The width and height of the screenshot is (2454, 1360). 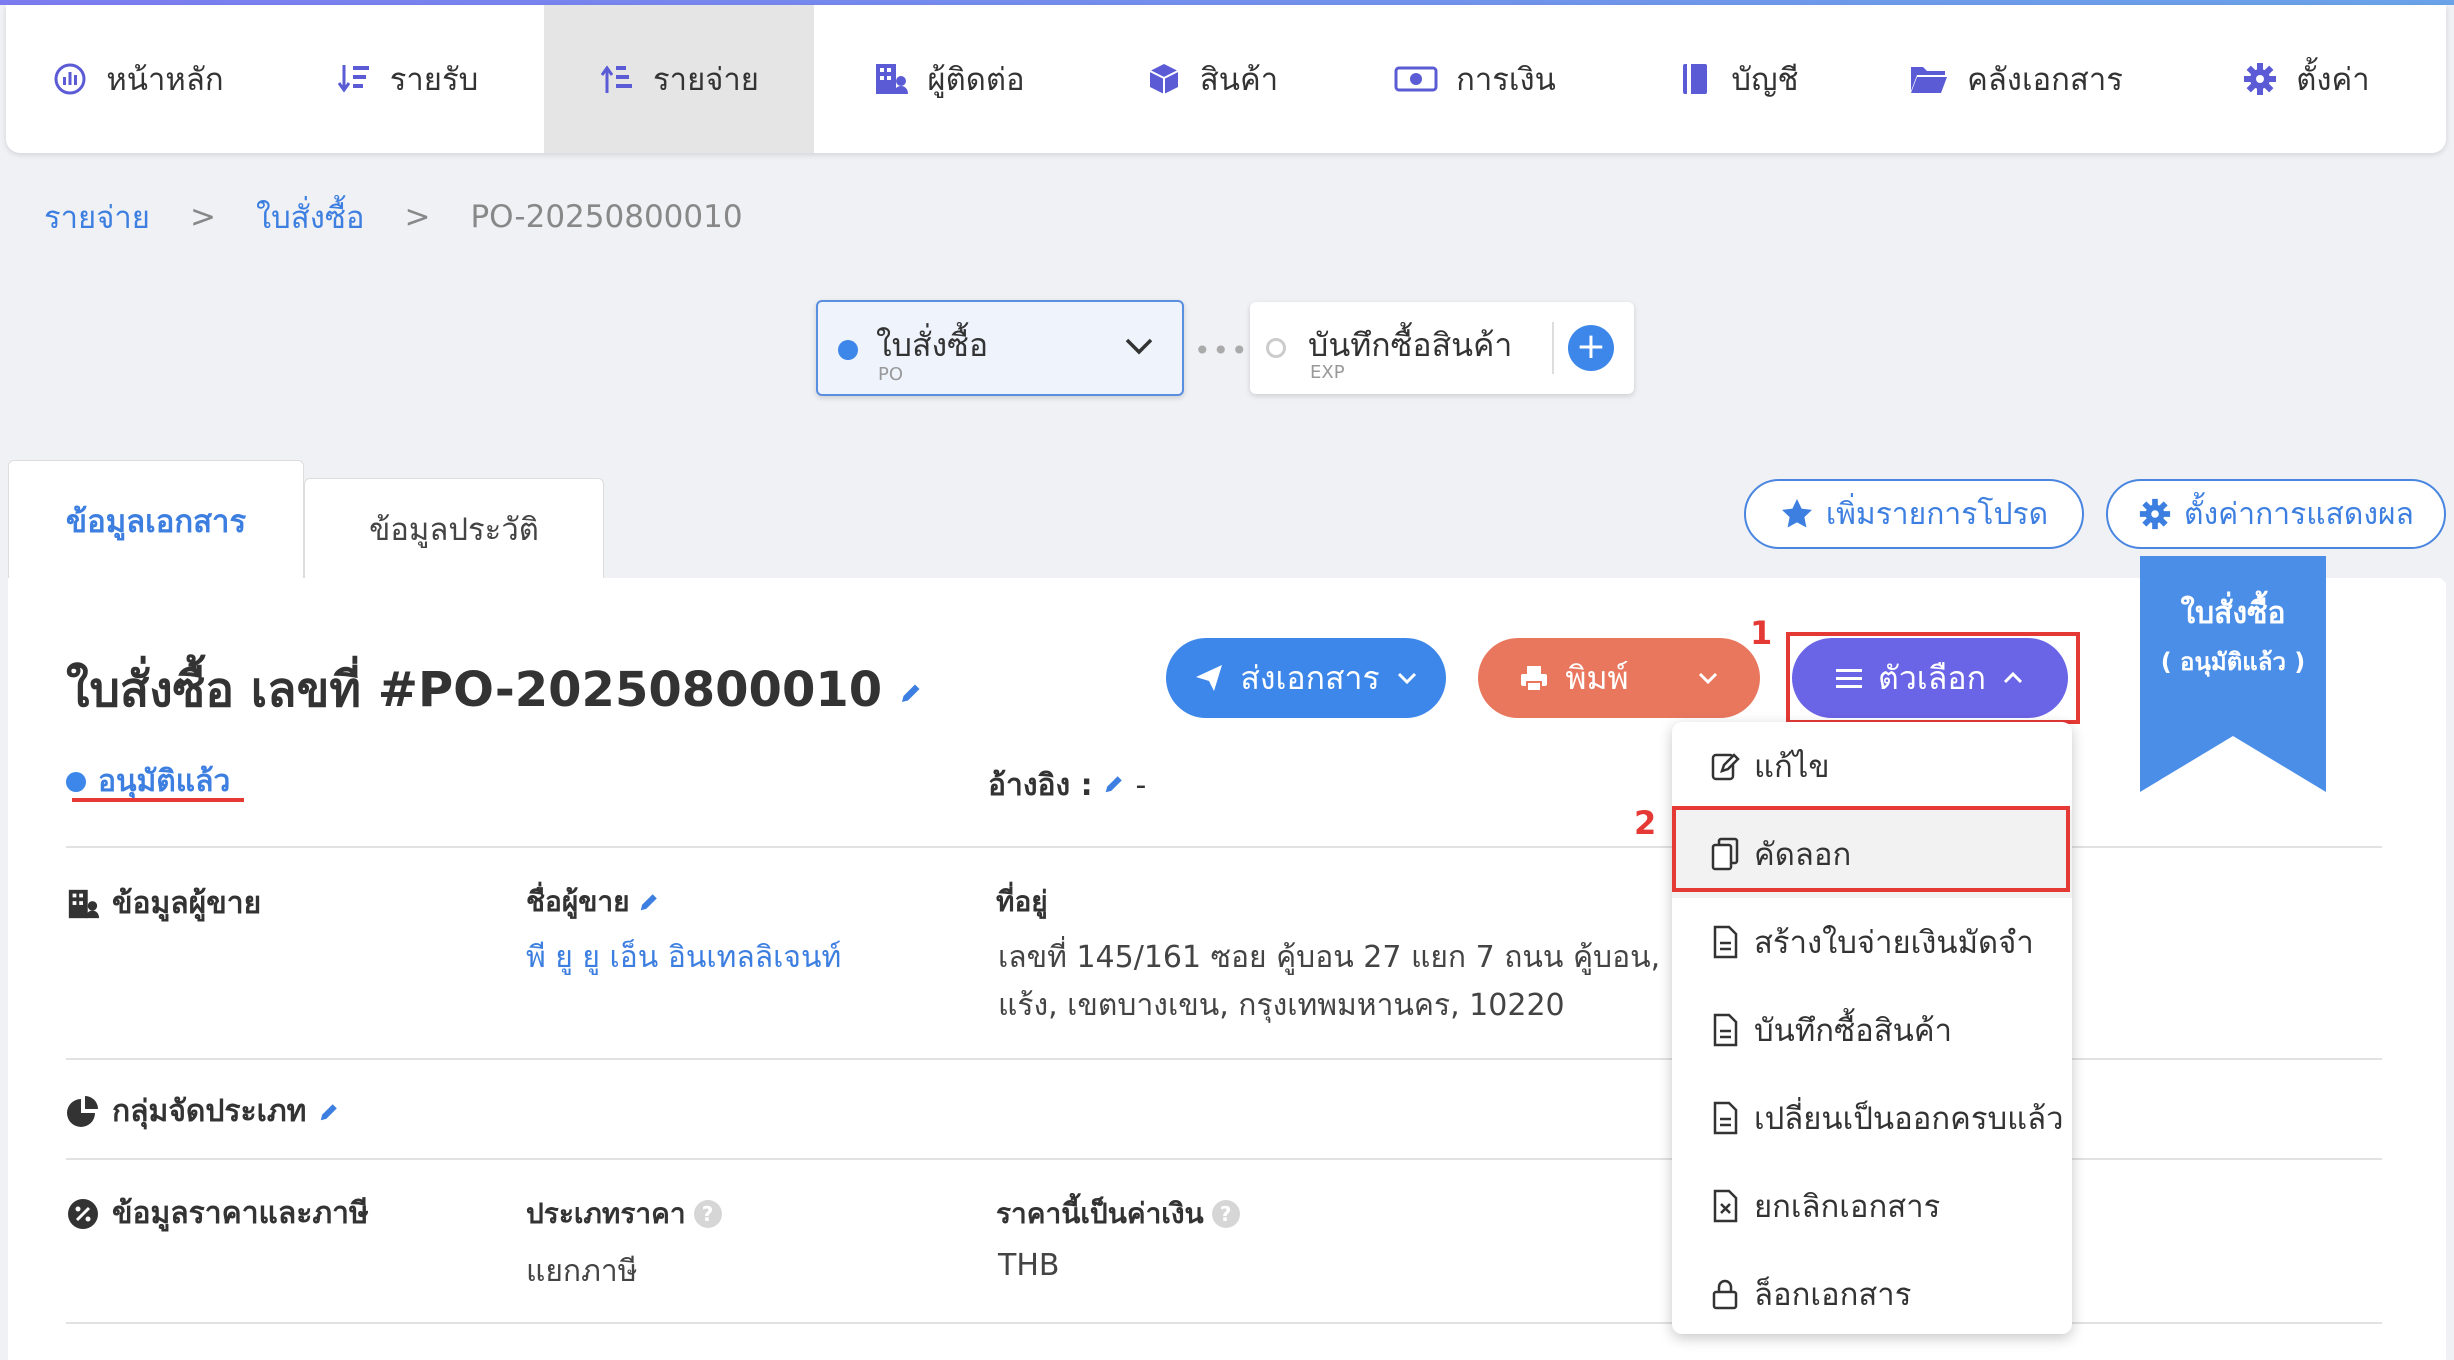 I want to click on display-settings-label: ตั้งค่าการแสดงผล, so click(x=2299, y=514).